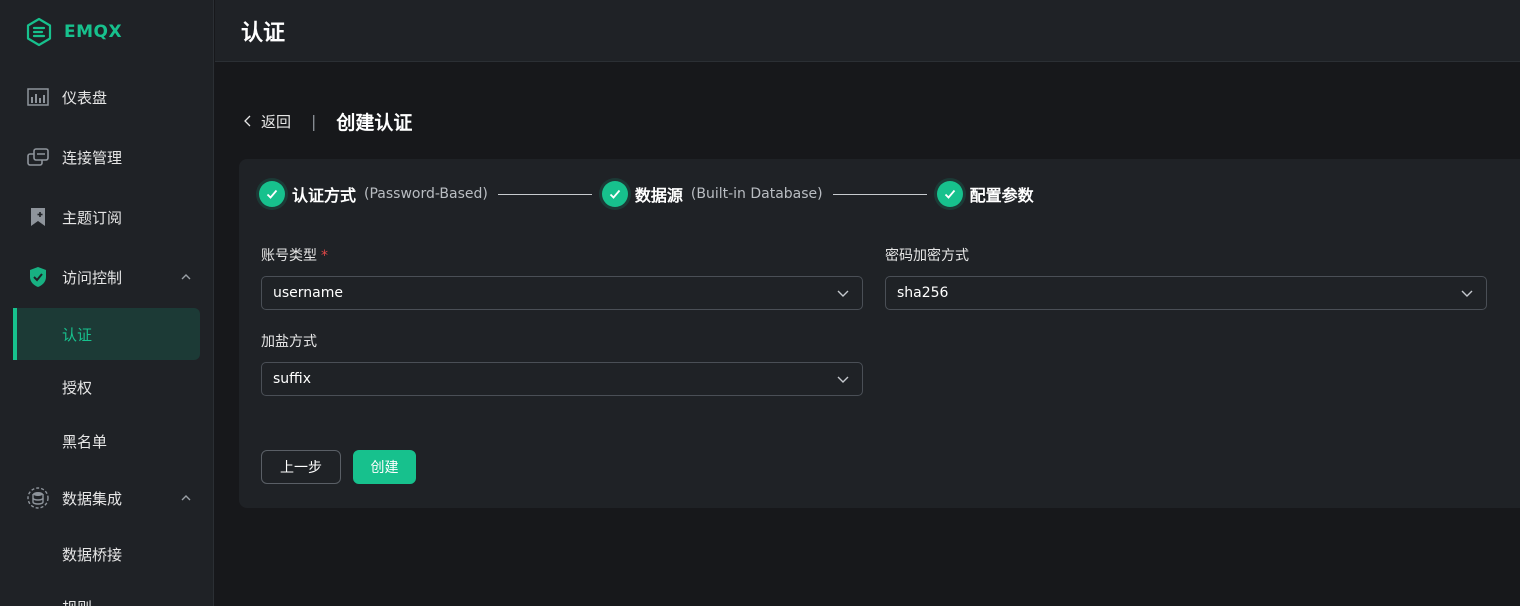 The height and width of the screenshot is (606, 1520). I want to click on account-type-select: username, so click(562, 293).